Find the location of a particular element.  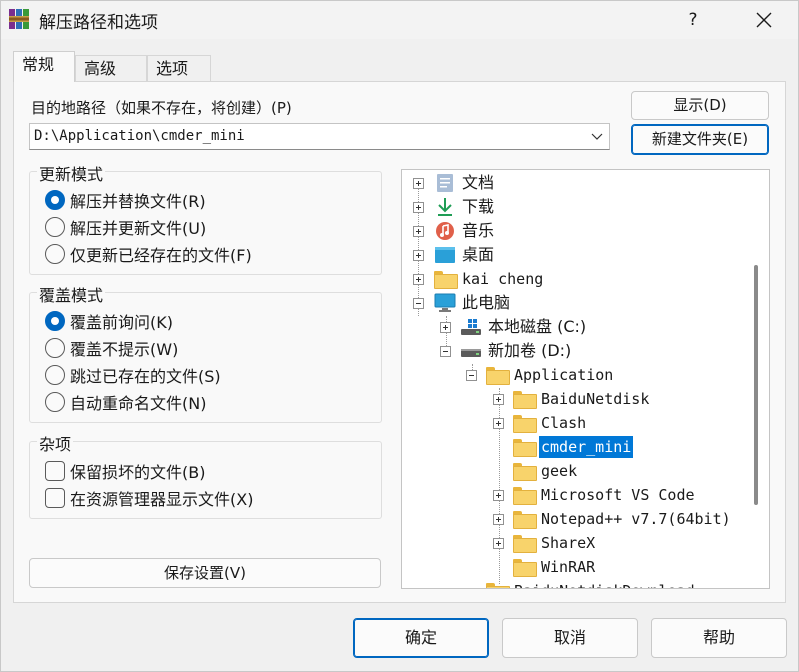

tree-item-notepadpp: Notepad++ v7.7(64bit) is located at coordinates (623, 519).